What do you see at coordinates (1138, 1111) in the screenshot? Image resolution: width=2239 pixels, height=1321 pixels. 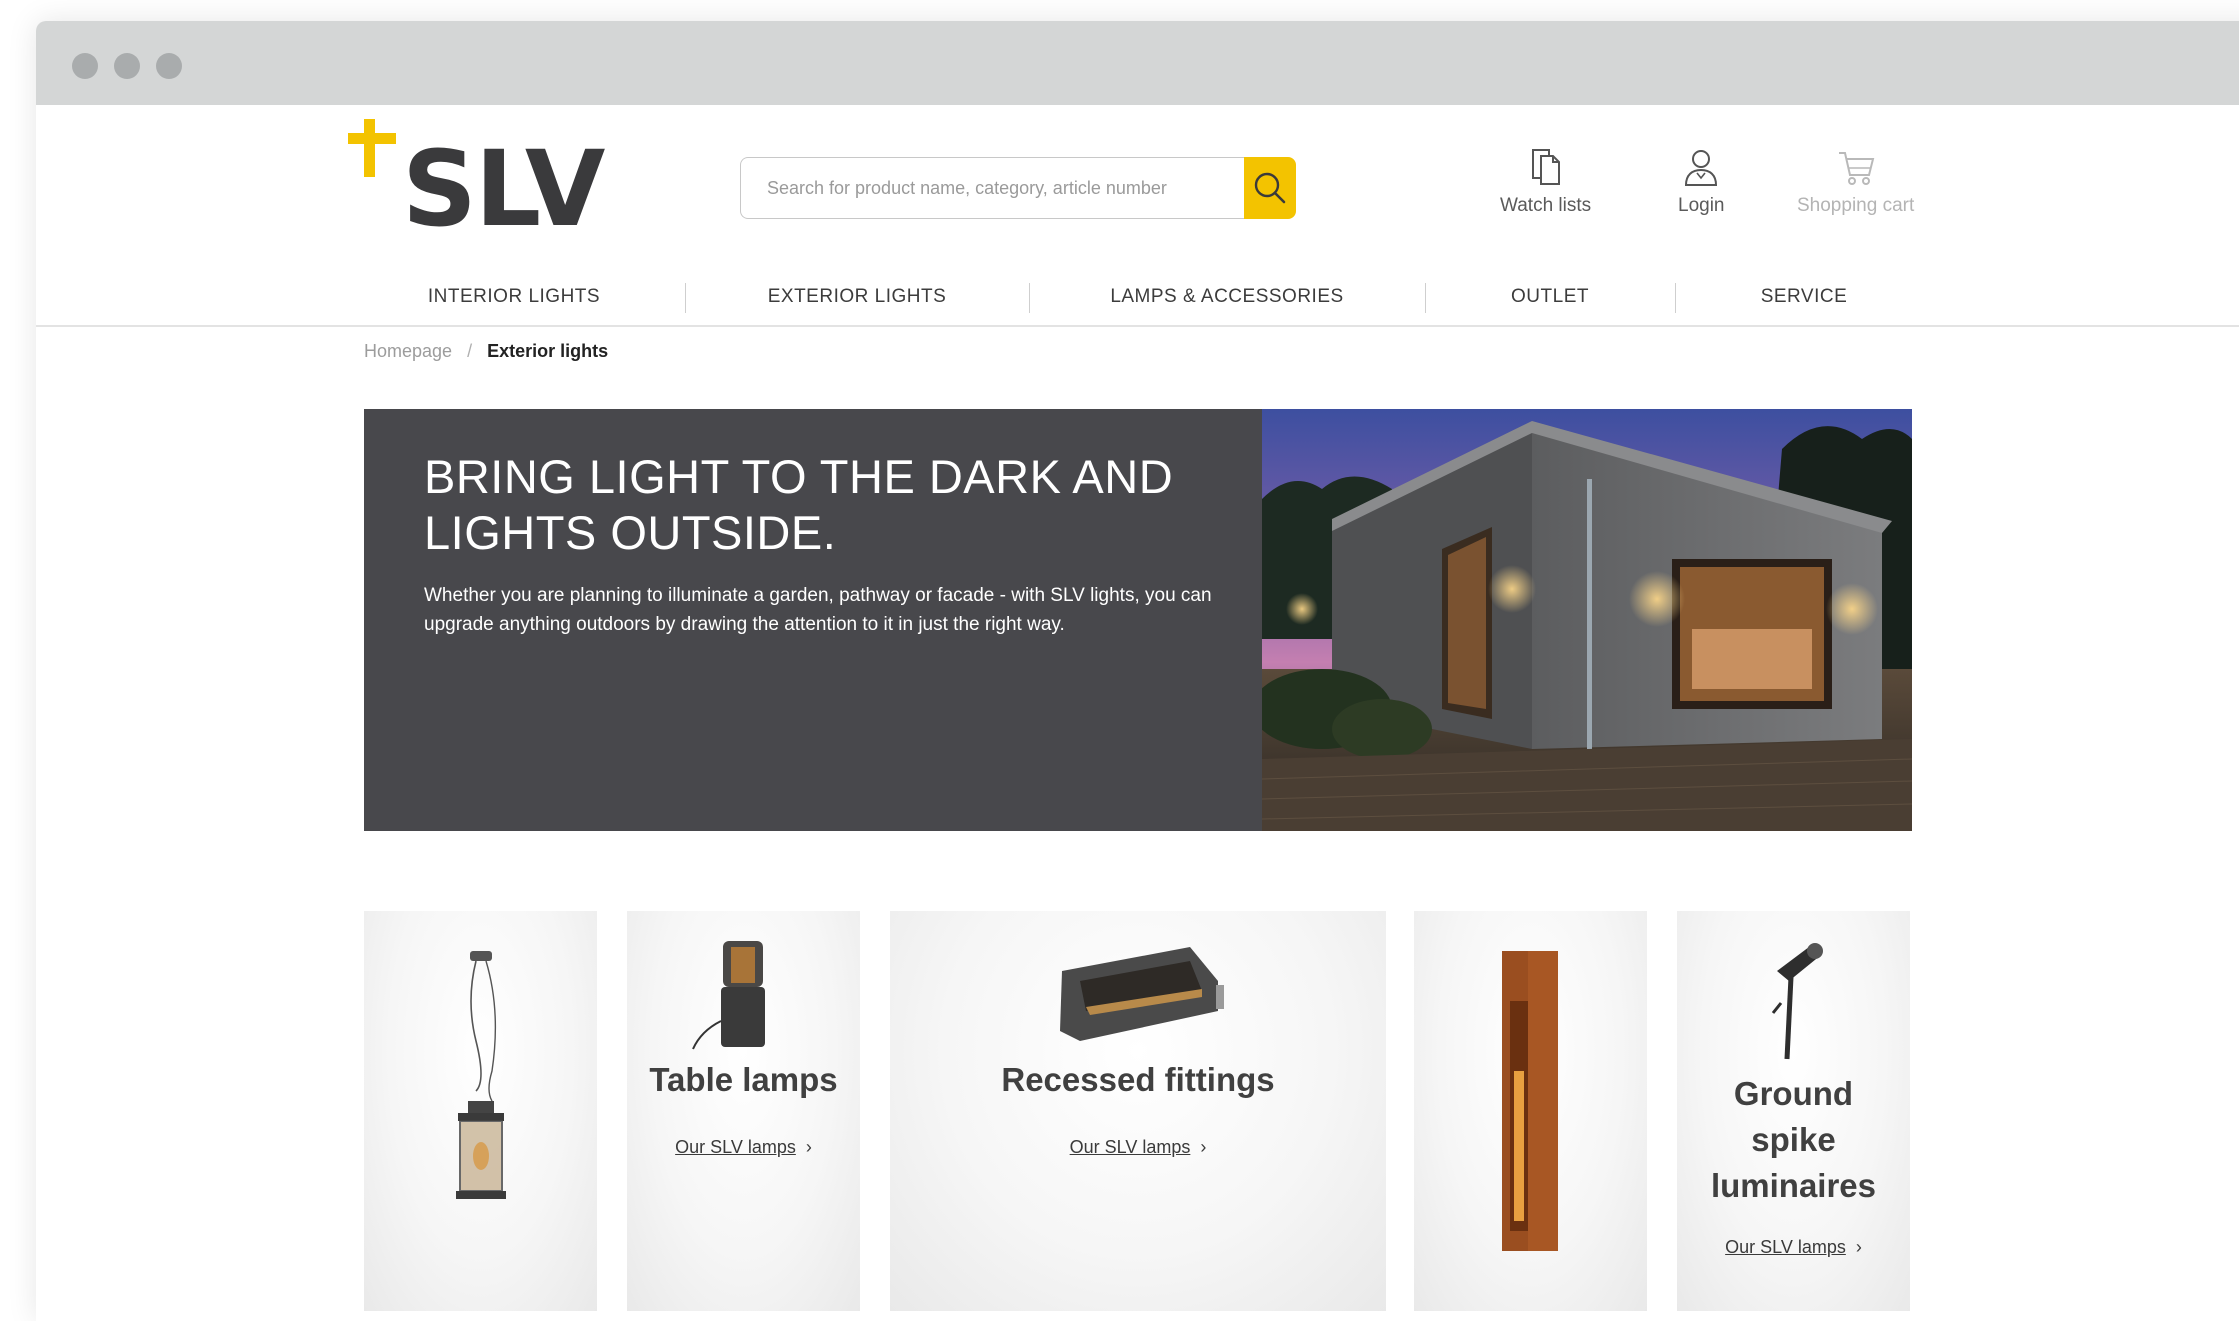 I see `category-card-recessed-fittings: Recessed fittings Our SLV lamps ›` at bounding box center [1138, 1111].